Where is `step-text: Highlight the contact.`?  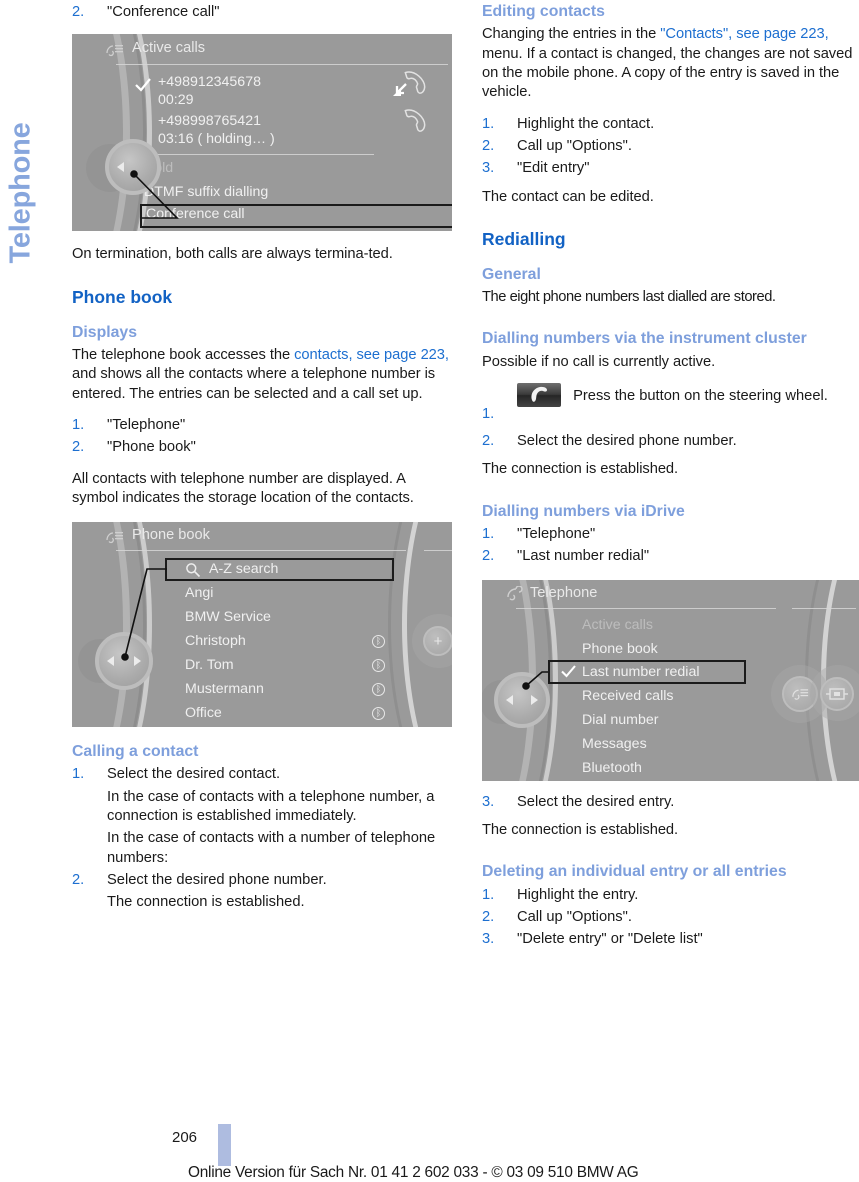 step-text: Highlight the contact. is located at coordinates (586, 123).